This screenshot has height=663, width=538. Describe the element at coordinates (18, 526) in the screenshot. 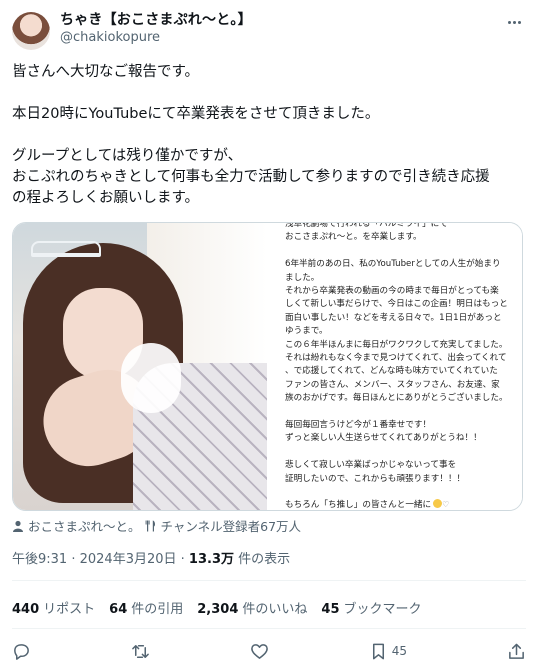

I see `person-icon` at that location.